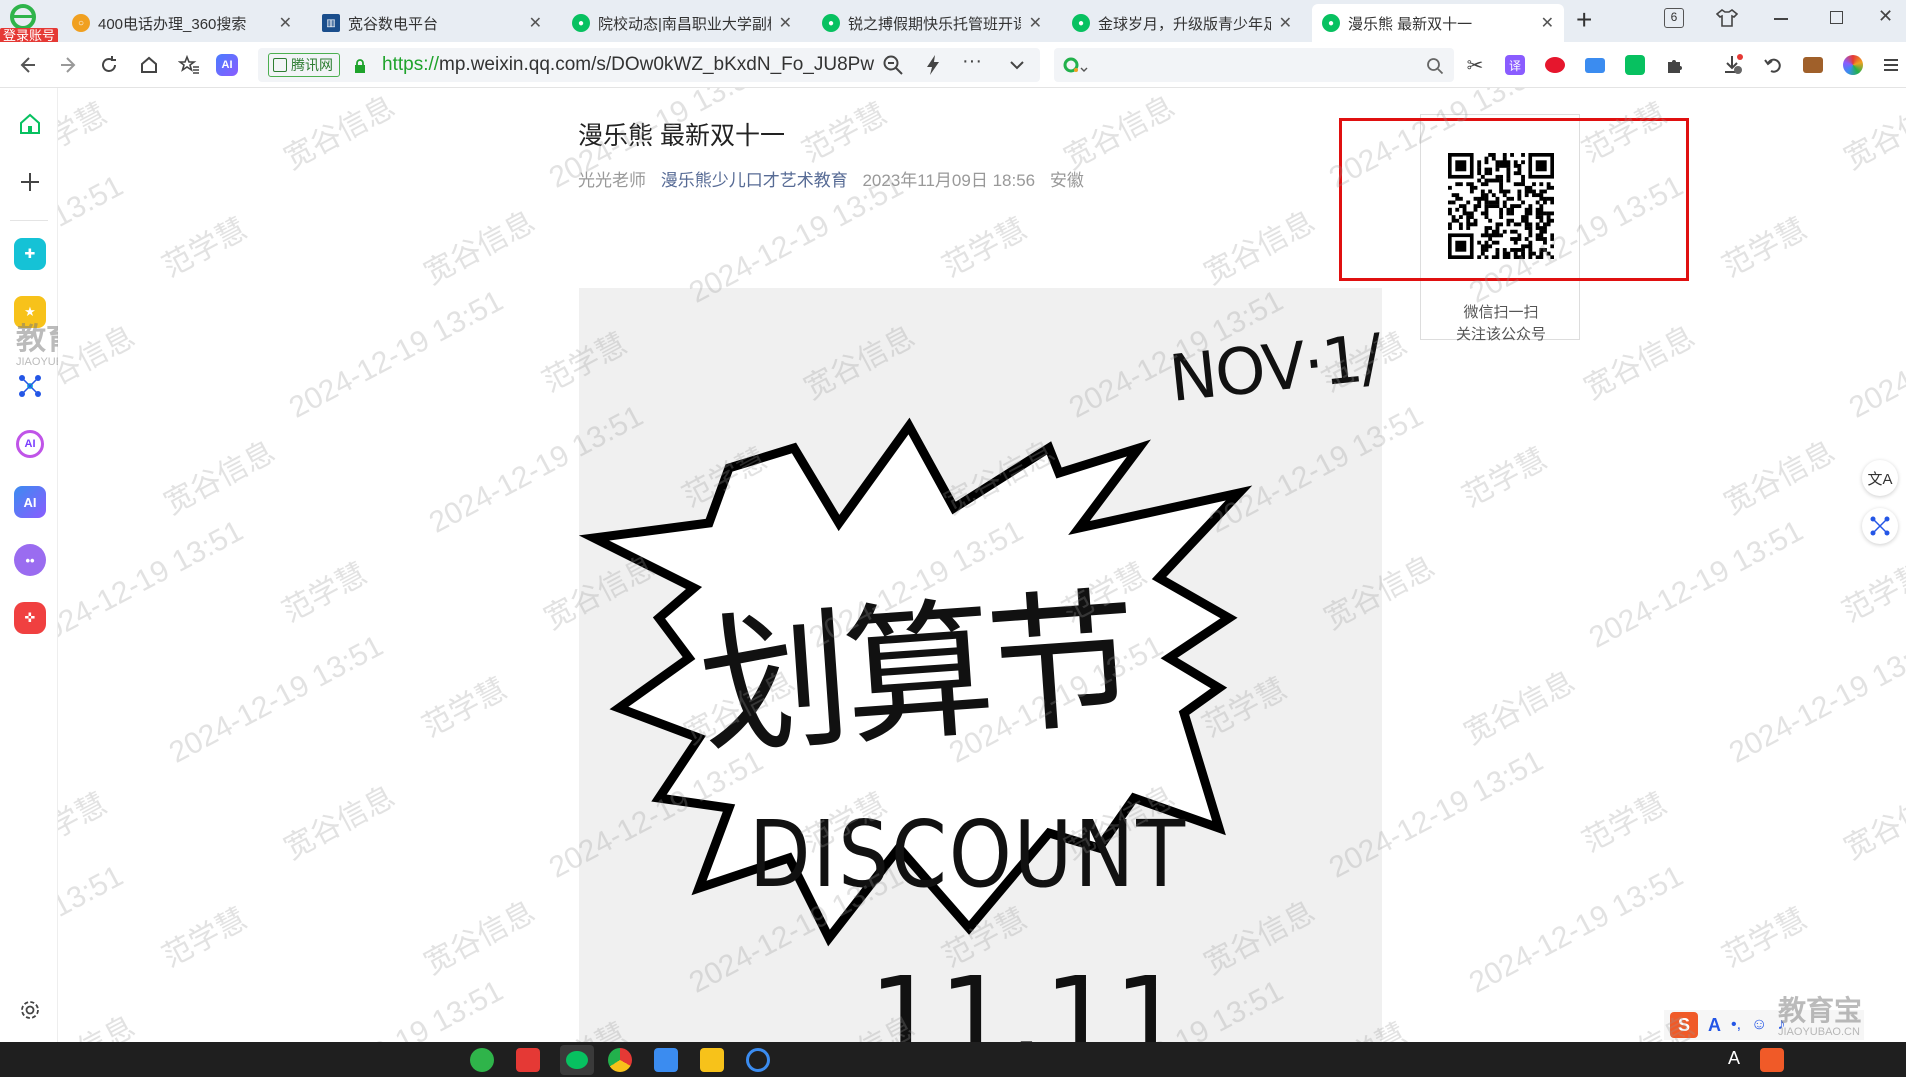  What do you see at coordinates (1674, 18) in the screenshot?
I see `tab-count-badge: 6` at bounding box center [1674, 18].